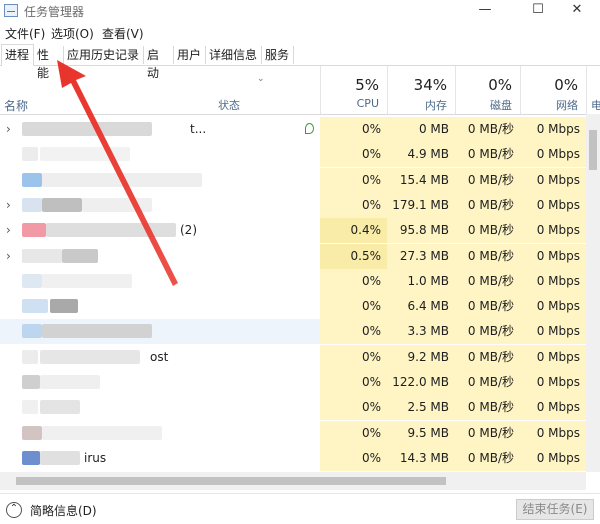 Image resolution: width=600 pixels, height=524 pixels. What do you see at coordinates (577, 11) in the screenshot?
I see `close-button: ✕` at bounding box center [577, 11].